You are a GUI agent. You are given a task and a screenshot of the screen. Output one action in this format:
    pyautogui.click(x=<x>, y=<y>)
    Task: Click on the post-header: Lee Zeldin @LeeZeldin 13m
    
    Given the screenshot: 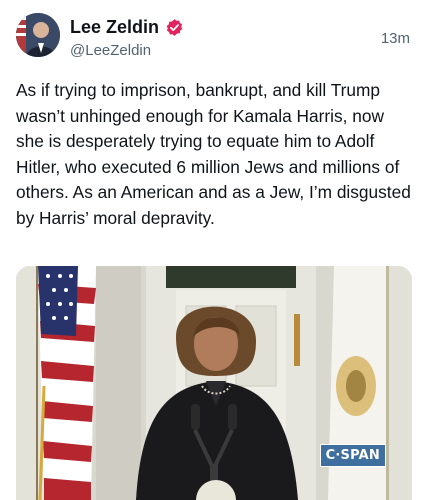 What is the action you would take?
    pyautogui.click(x=214, y=37)
    